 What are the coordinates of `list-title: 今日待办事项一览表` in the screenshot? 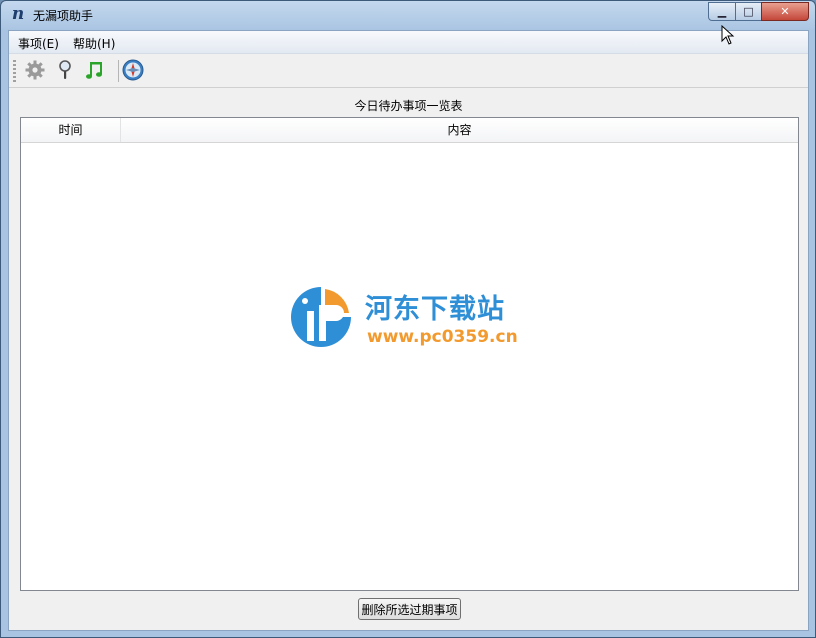 It's located at (408, 106).